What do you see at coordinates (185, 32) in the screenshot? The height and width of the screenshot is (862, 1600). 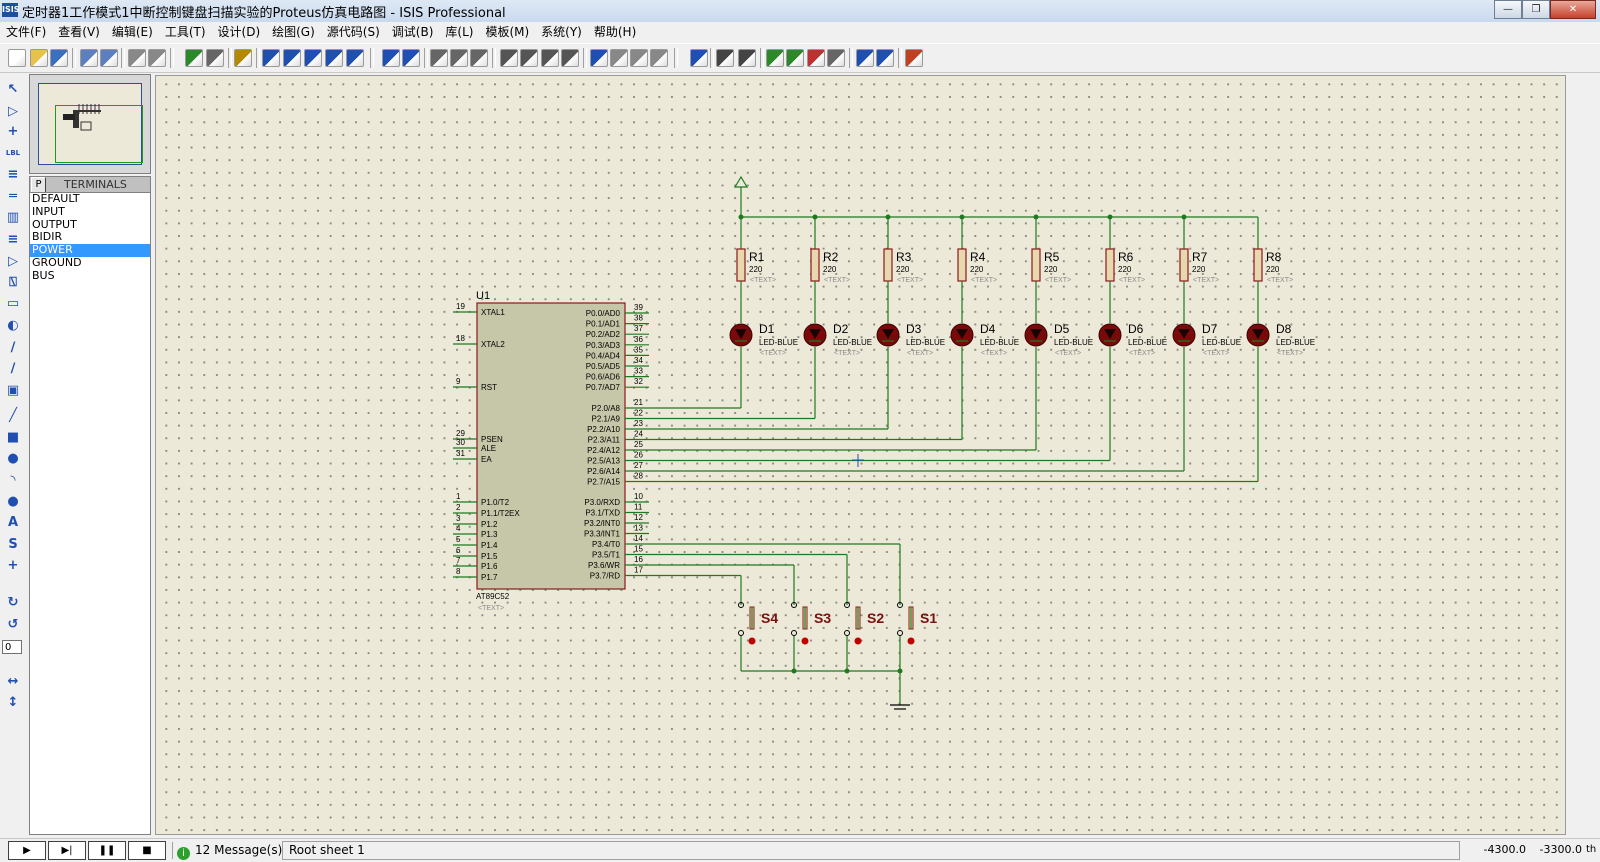 I see `menu-item: 工具(T)` at bounding box center [185, 32].